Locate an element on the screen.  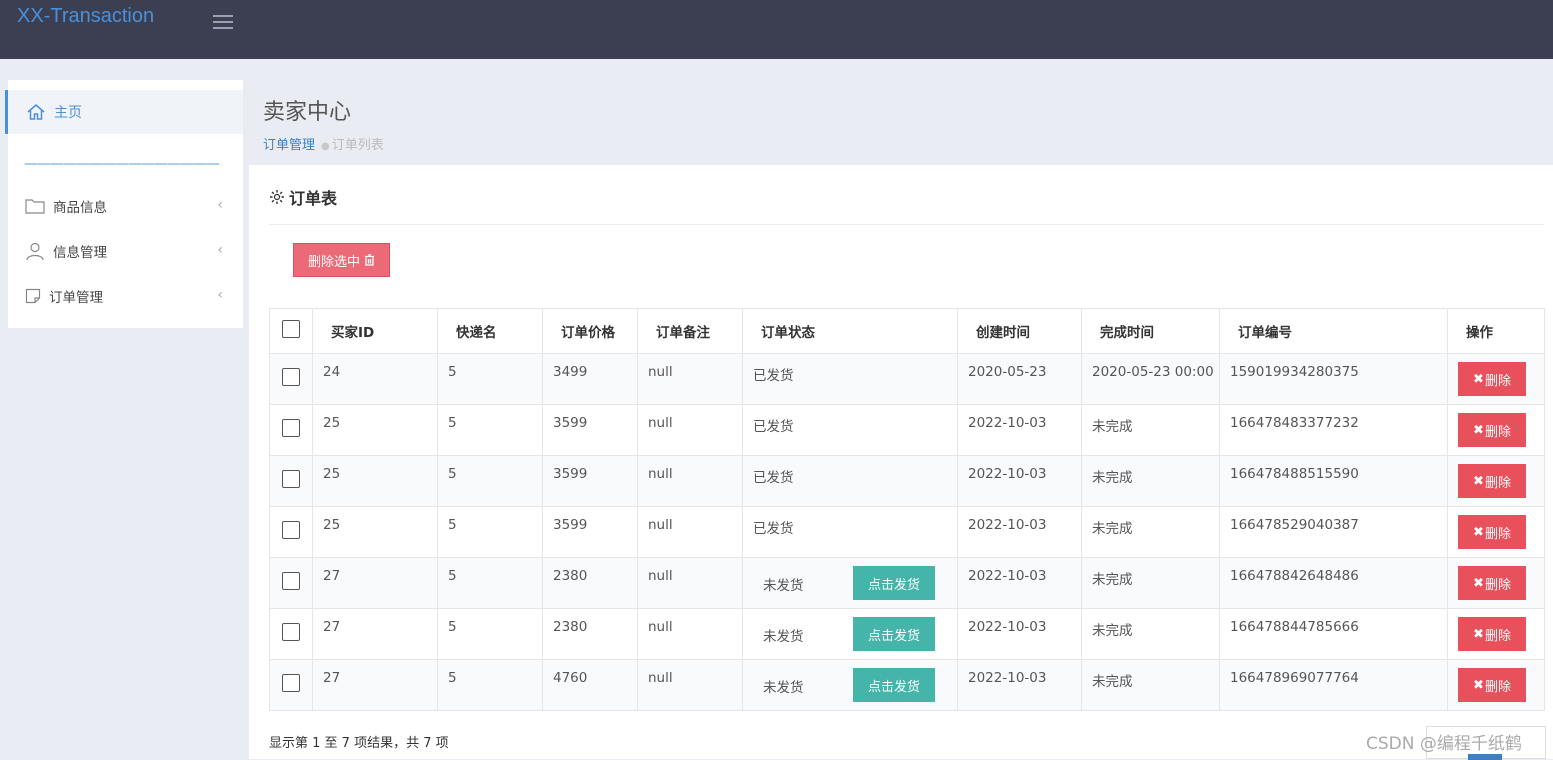
column-header: 完成时间 is located at coordinates (1150, 331).